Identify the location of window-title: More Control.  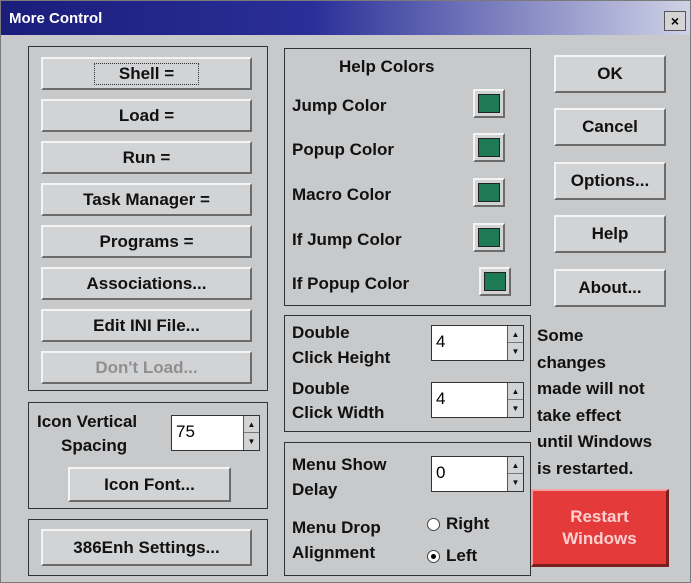
(56, 18).